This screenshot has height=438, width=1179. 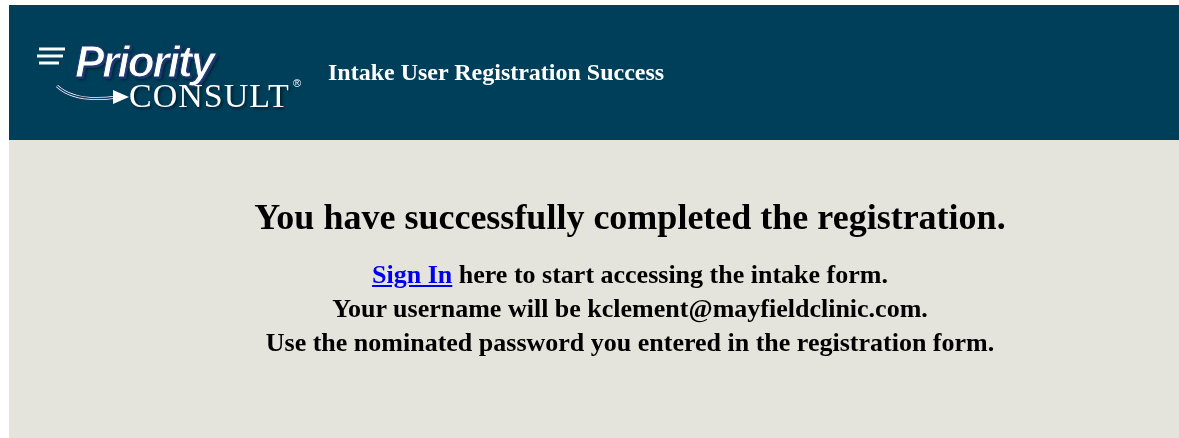 I want to click on success-heading: You have successfully completed the registration., so click(x=630, y=217).